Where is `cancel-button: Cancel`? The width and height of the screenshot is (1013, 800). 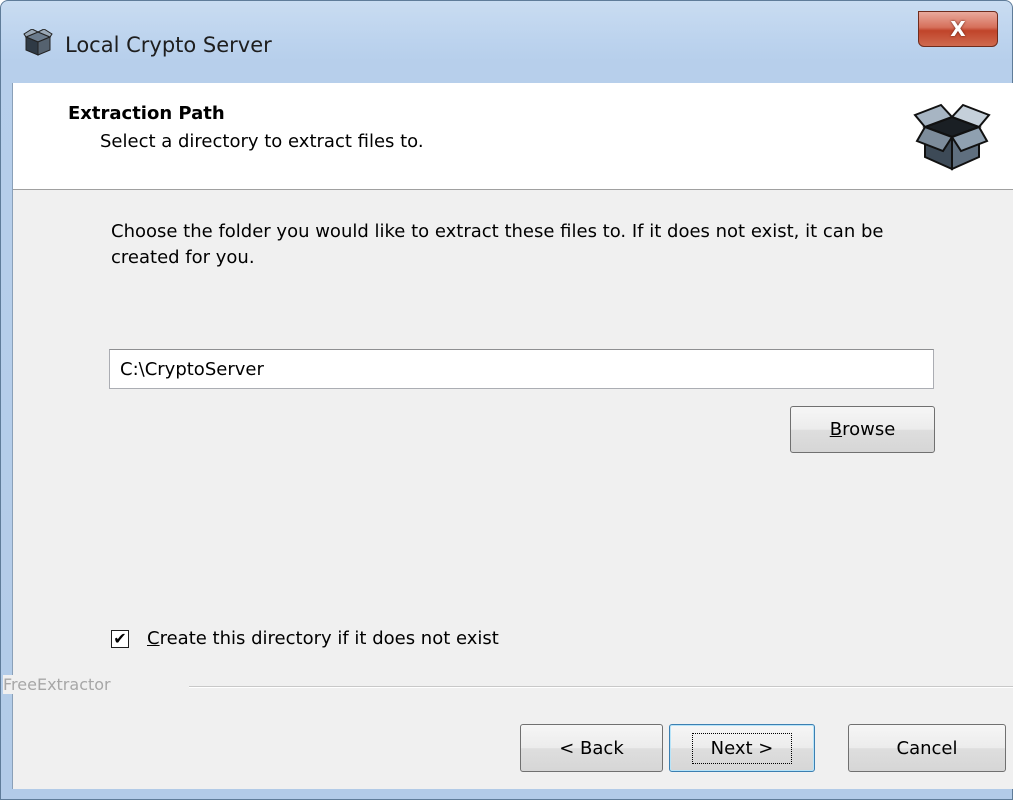
cancel-button: Cancel is located at coordinates (927, 748).